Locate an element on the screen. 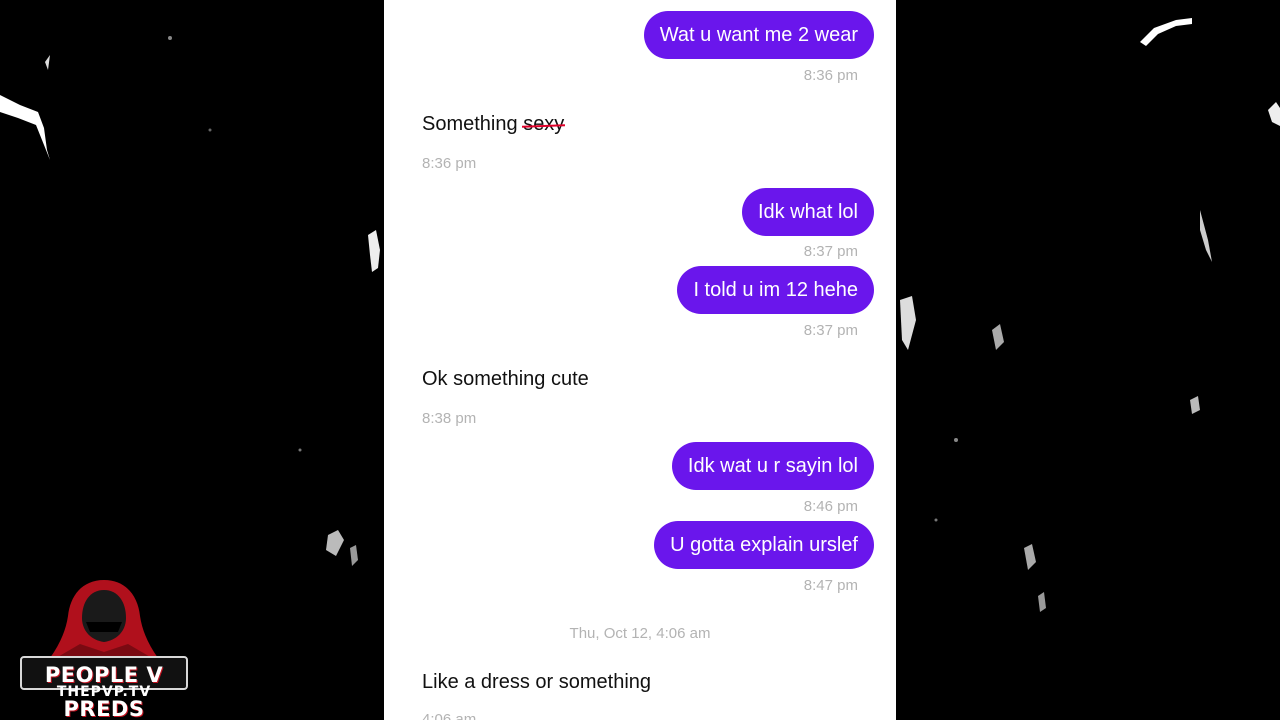 The height and width of the screenshot is (720, 1280). message-timestamp: 4:06 am is located at coordinates (449, 715).